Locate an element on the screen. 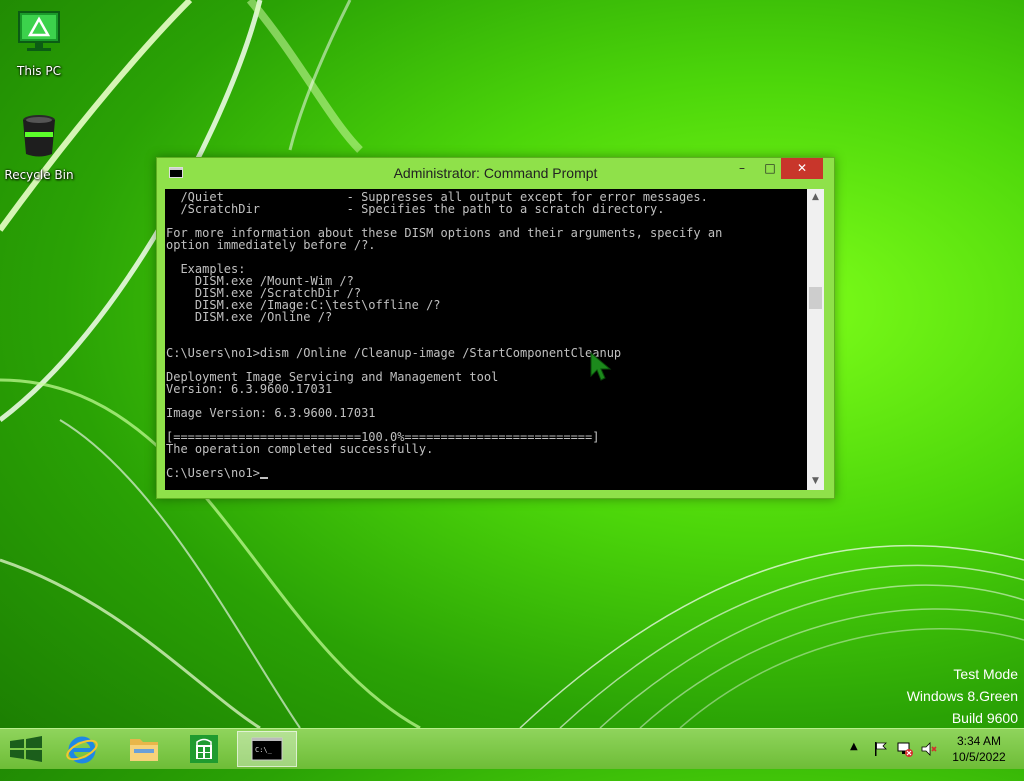 This screenshot has width=1024, height=781. recycle-bin-icon is located at coordinates (39, 136).